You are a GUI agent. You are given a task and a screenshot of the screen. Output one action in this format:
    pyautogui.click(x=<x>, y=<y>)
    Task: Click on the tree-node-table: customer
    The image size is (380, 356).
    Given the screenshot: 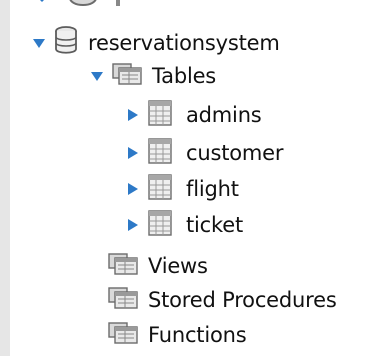 What is the action you would take?
    pyautogui.click(x=203, y=153)
    